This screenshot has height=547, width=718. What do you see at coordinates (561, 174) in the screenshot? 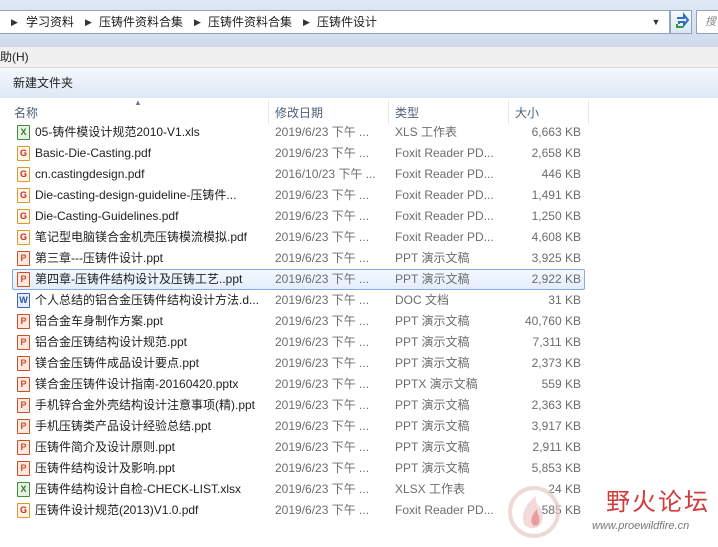
I see `file-size: 446 KB` at bounding box center [561, 174].